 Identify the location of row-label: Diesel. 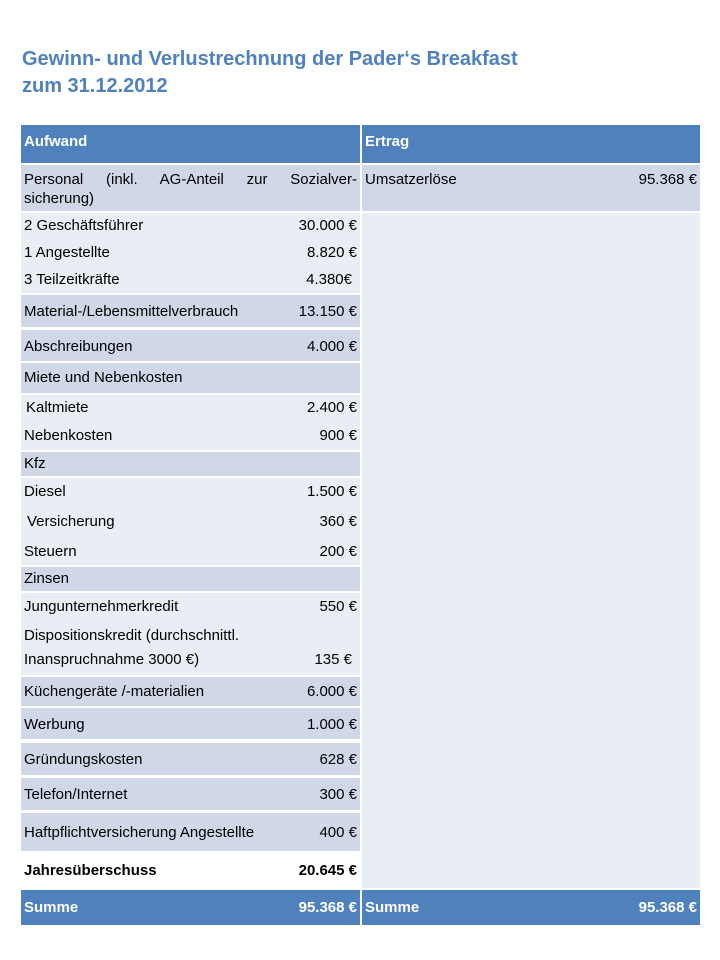
(45, 491).